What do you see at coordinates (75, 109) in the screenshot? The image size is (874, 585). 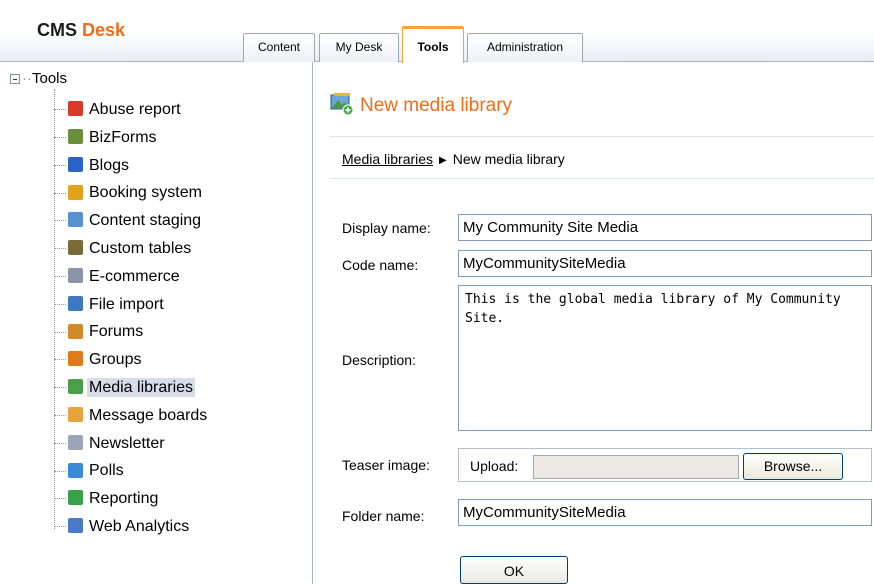 I see `abuse-report-icon` at bounding box center [75, 109].